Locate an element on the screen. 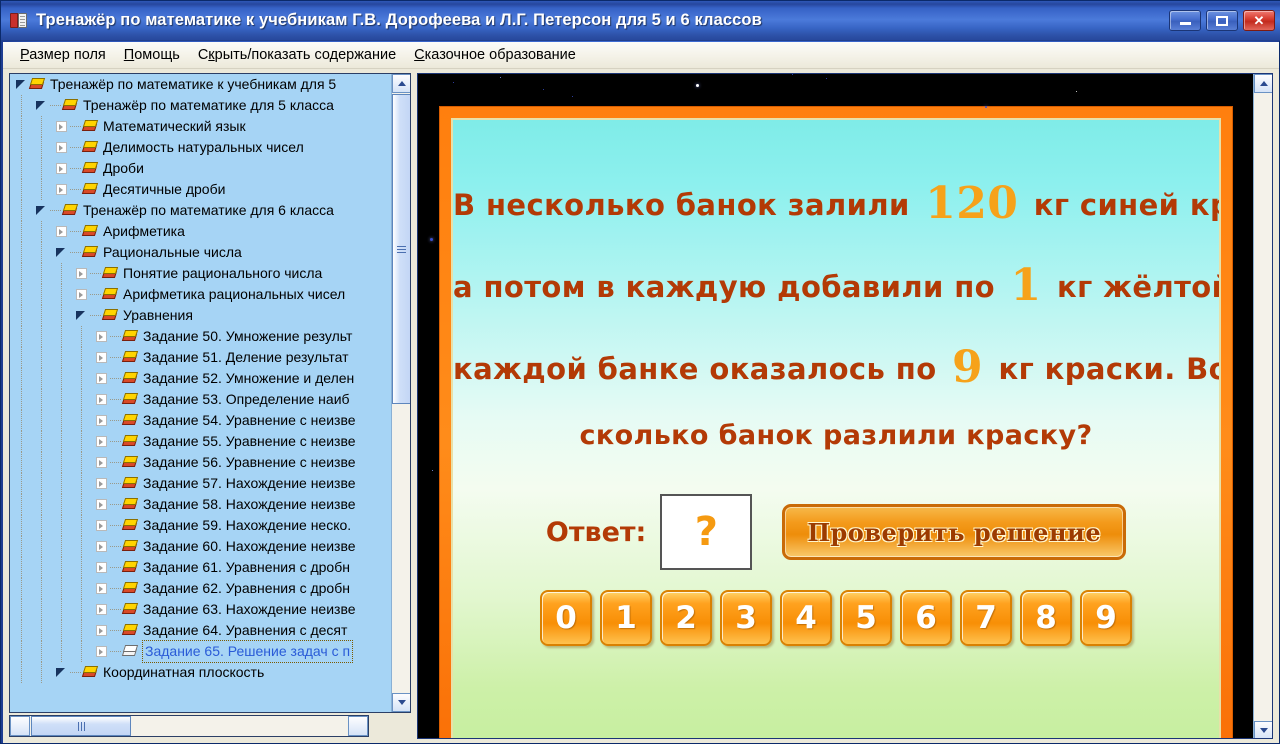  tree-row: Понятие рационального числа is located at coordinates (200, 273).